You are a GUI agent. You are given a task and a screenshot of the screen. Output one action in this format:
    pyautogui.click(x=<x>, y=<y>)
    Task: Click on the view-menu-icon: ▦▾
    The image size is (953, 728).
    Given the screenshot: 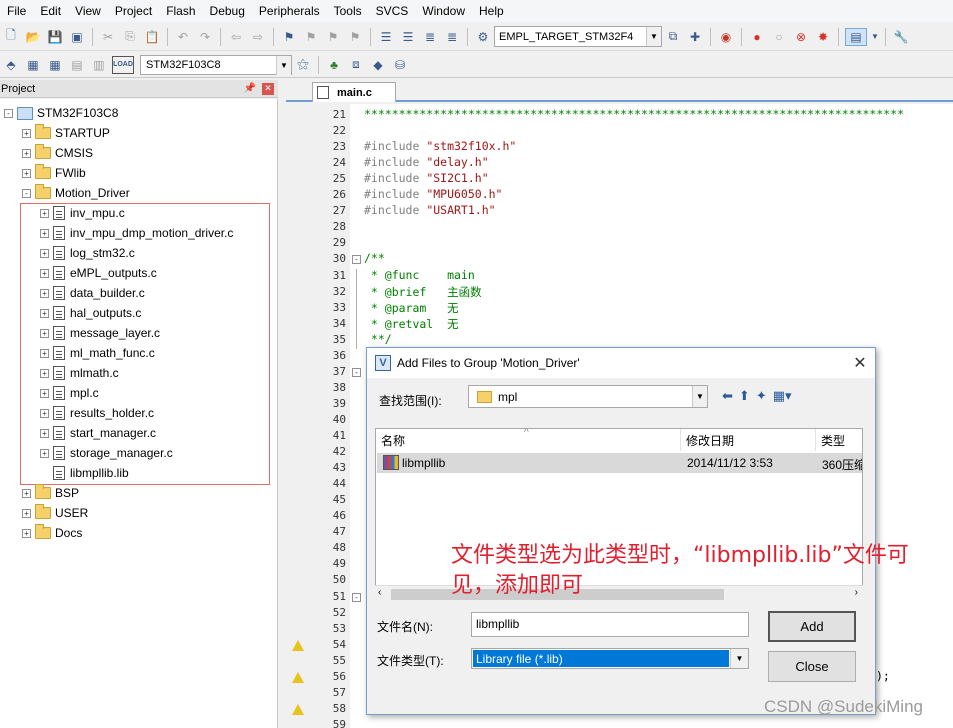 What is the action you would take?
    pyautogui.click(x=782, y=396)
    